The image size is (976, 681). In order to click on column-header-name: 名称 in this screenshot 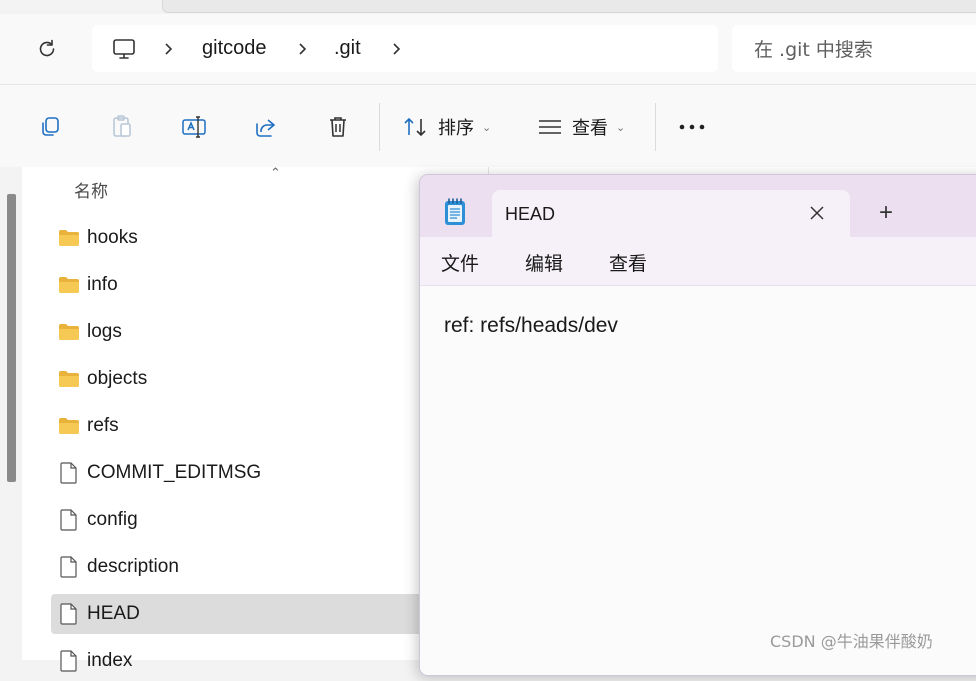, I will do `click(91, 189)`.